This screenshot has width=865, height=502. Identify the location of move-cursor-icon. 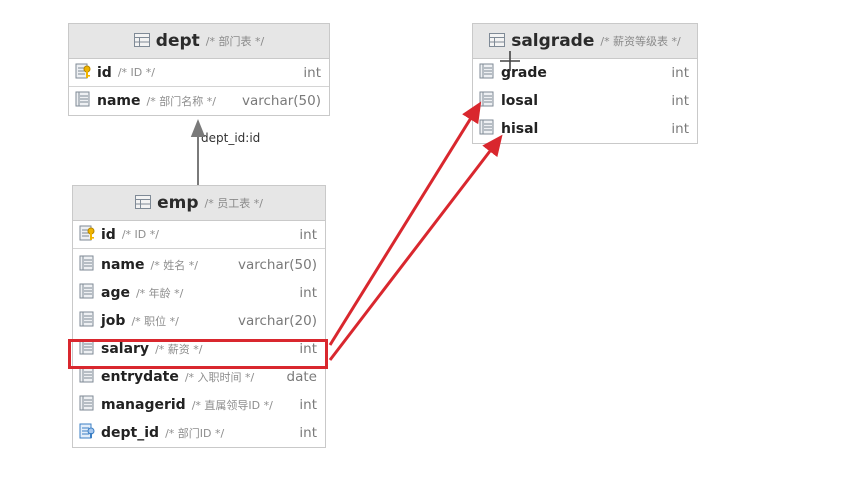
(510, 61).